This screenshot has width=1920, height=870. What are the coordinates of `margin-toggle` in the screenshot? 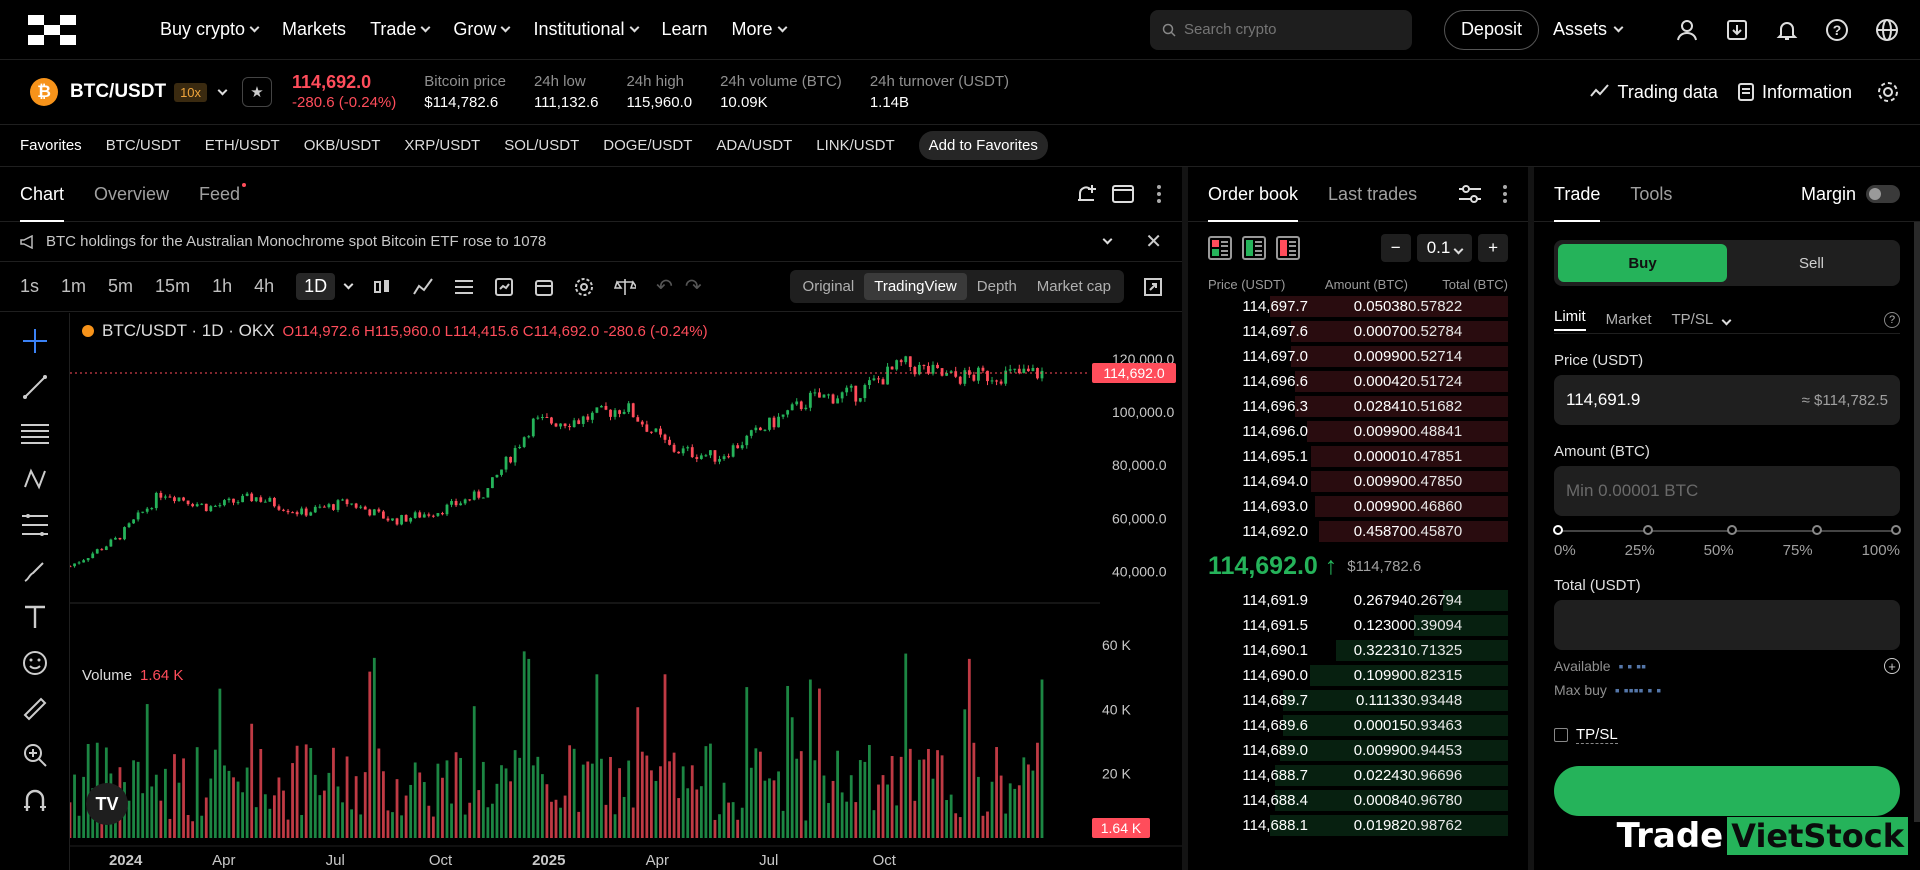 It's located at (1883, 194).